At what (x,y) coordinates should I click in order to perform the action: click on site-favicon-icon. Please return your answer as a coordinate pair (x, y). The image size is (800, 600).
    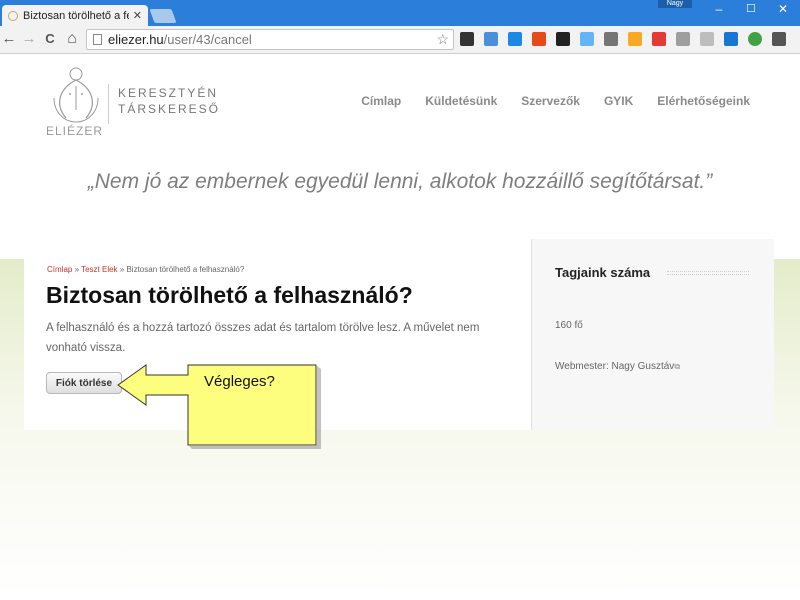
    Looking at the image, I should click on (13, 15).